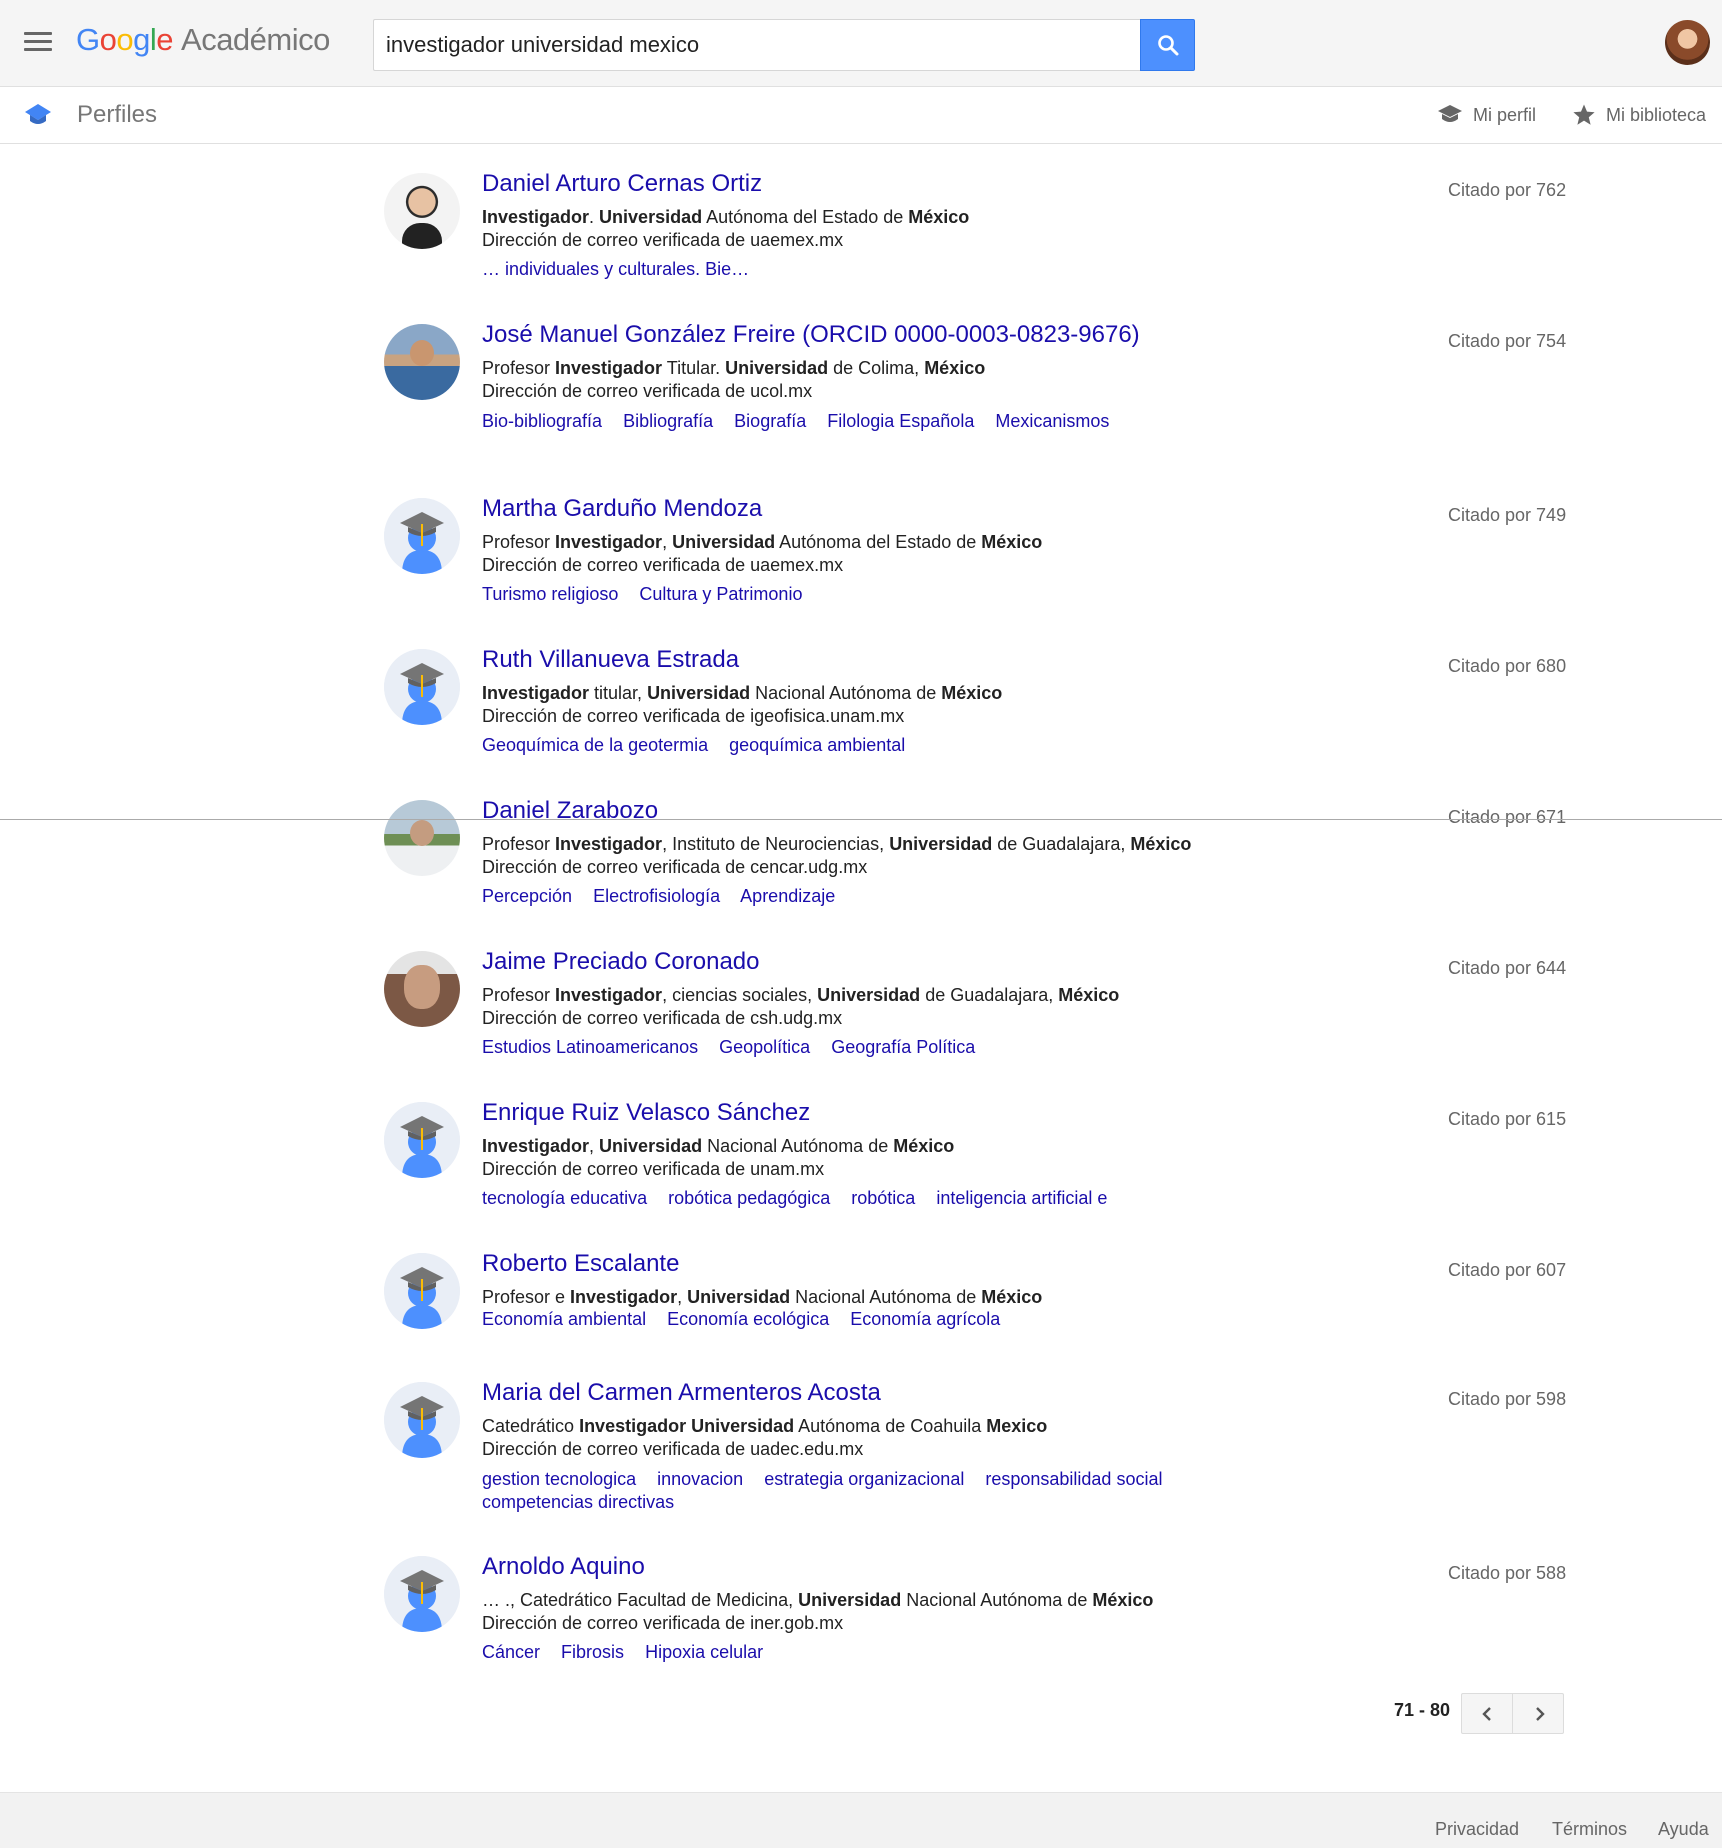 Image resolution: width=1722 pixels, height=1848 pixels. What do you see at coordinates (861, 1820) in the screenshot?
I see `footer: Privacidad Términos Ayuda` at bounding box center [861, 1820].